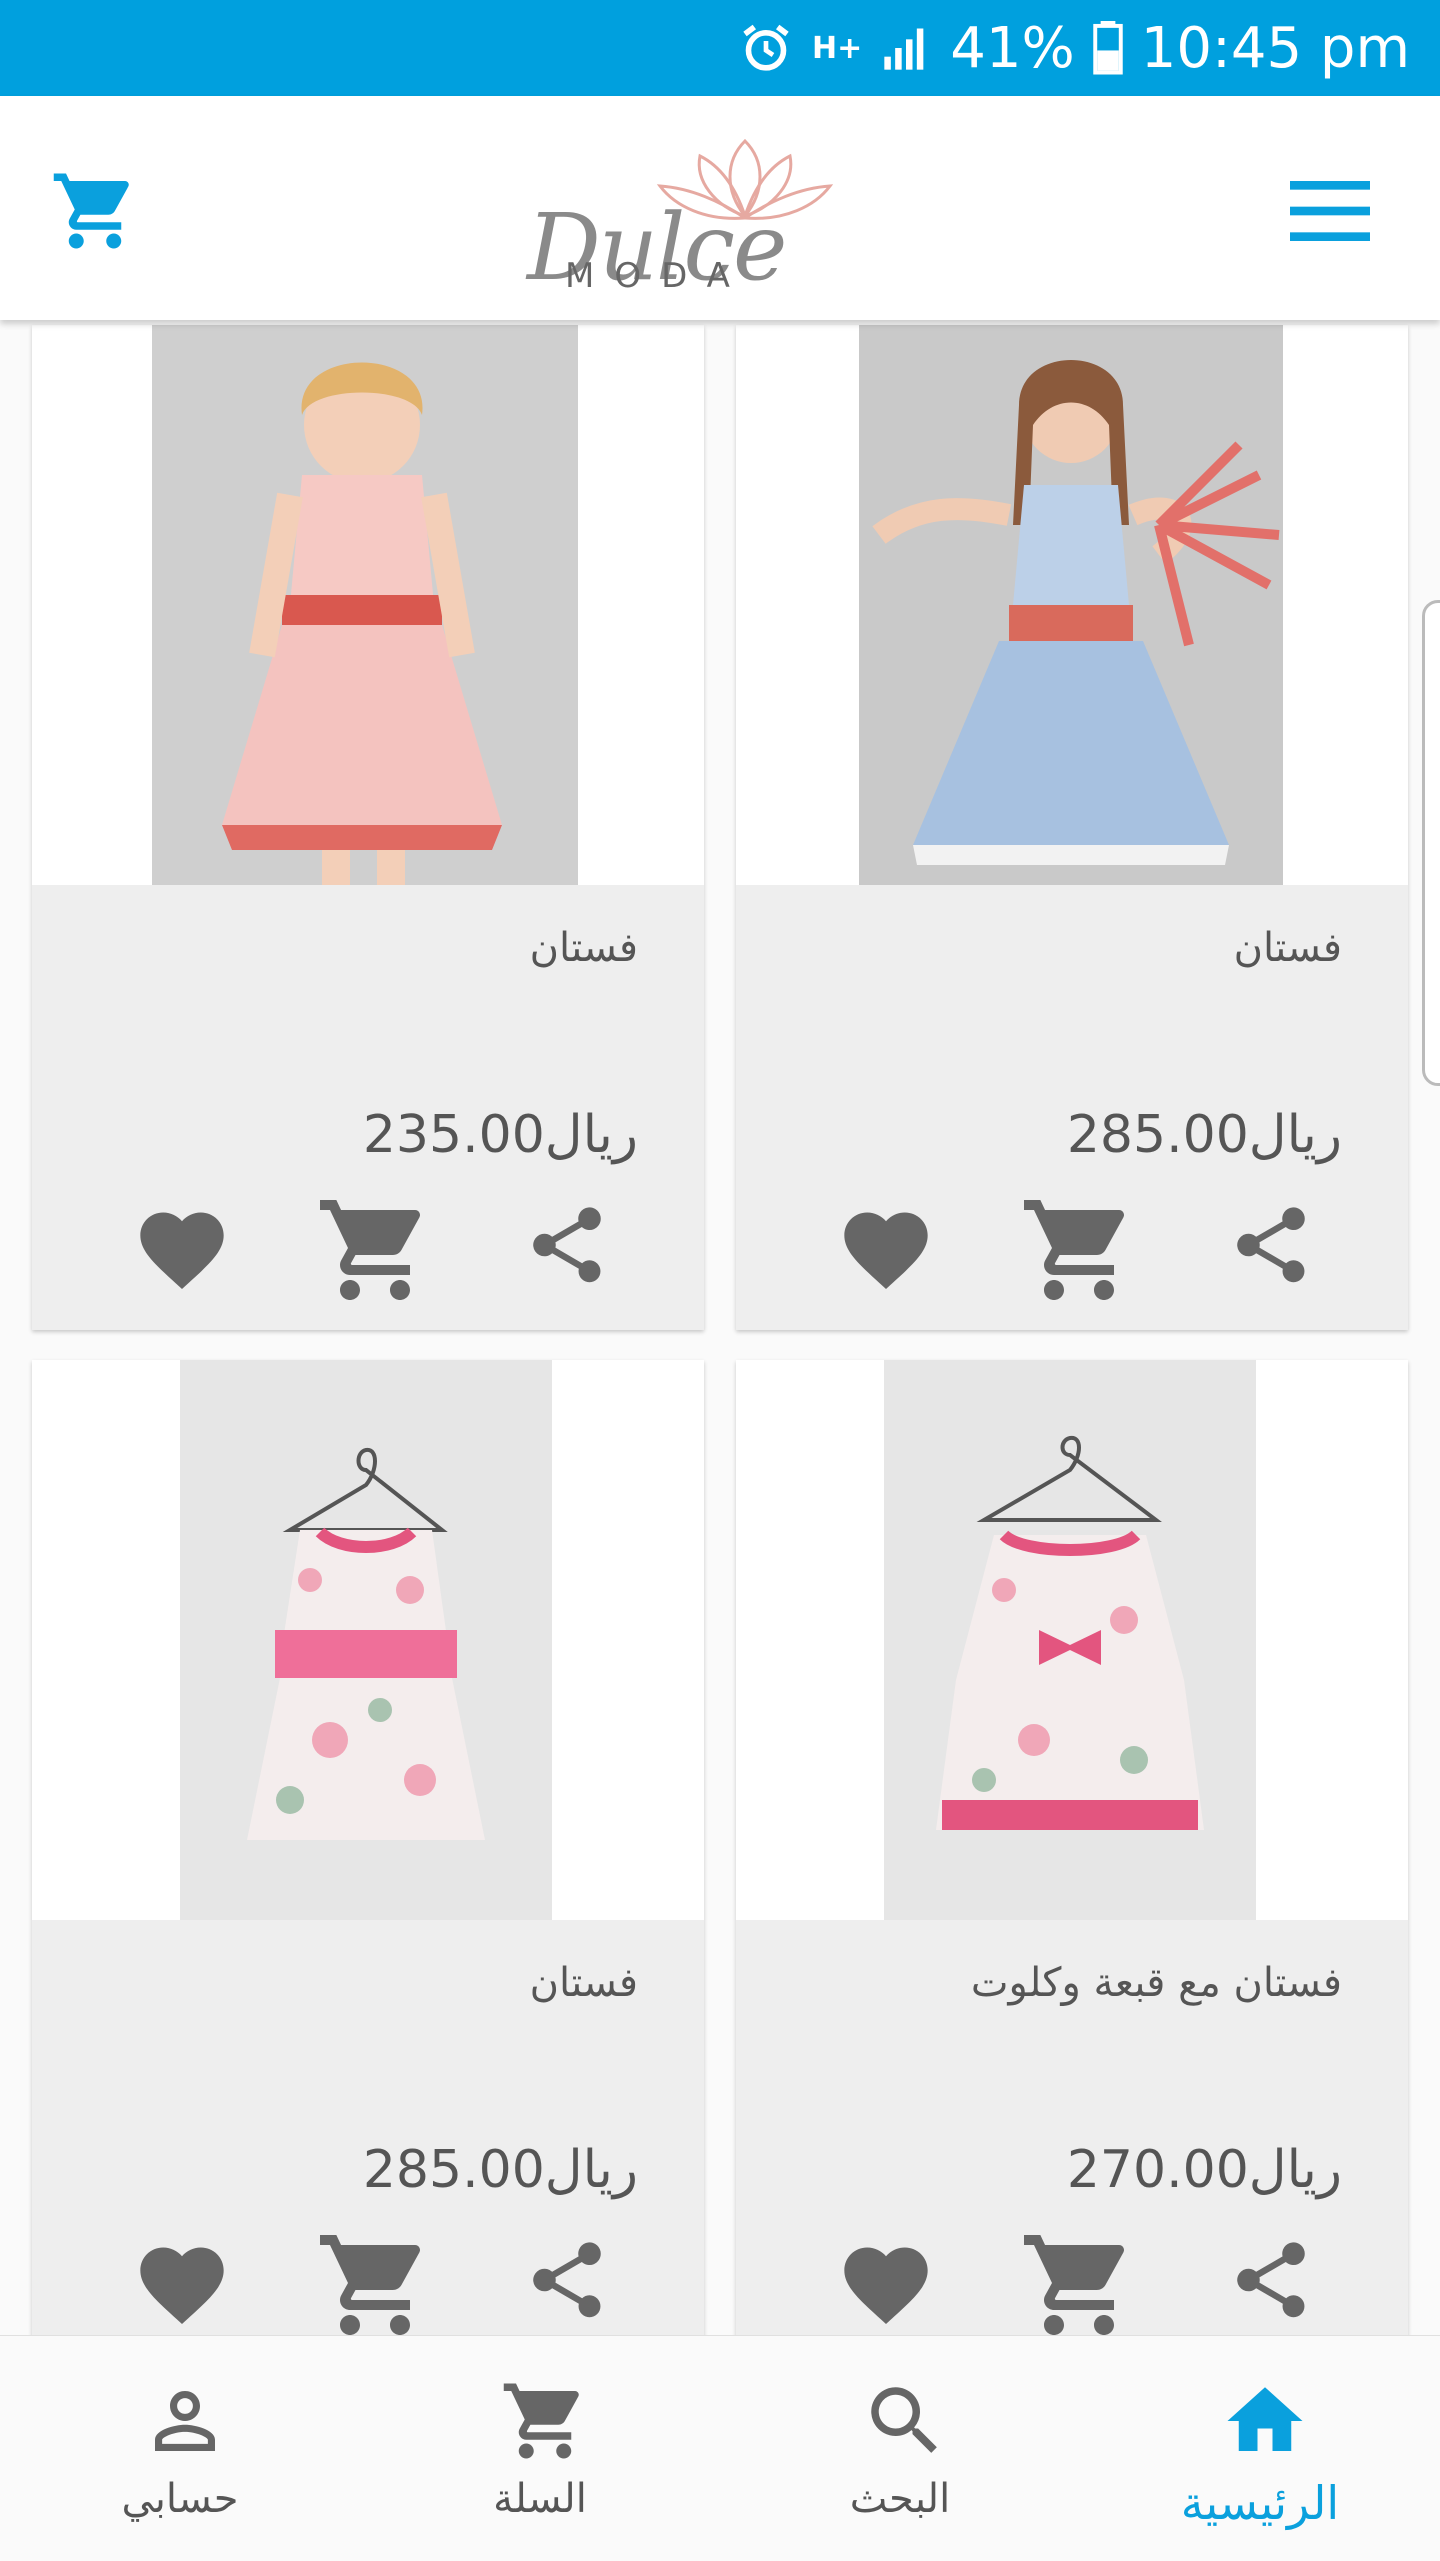 This screenshot has height=2561, width=1440. Describe the element at coordinates (720, 48) in the screenshot. I see `status-bar: H+ 41% 10:45 pm` at that location.